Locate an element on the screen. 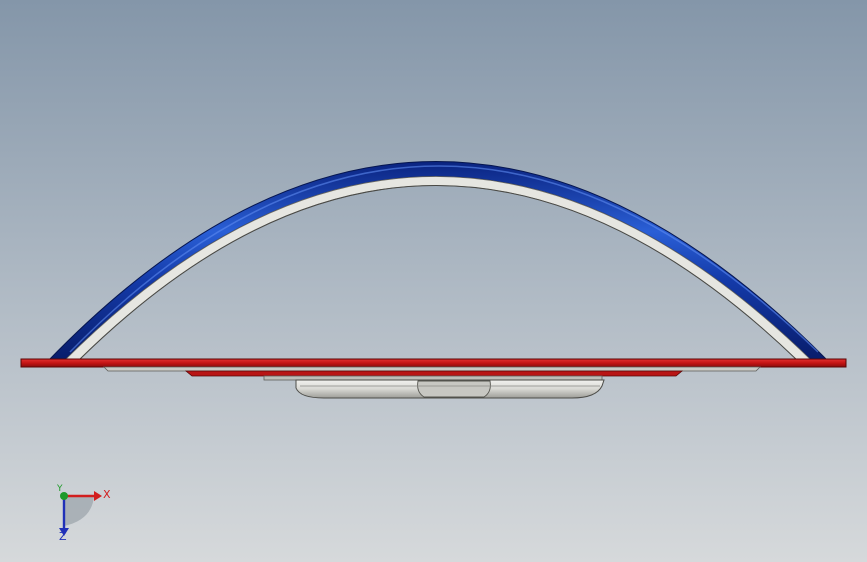 This screenshot has height=562, width=867. x-axis-label: X is located at coordinates (107, 494).